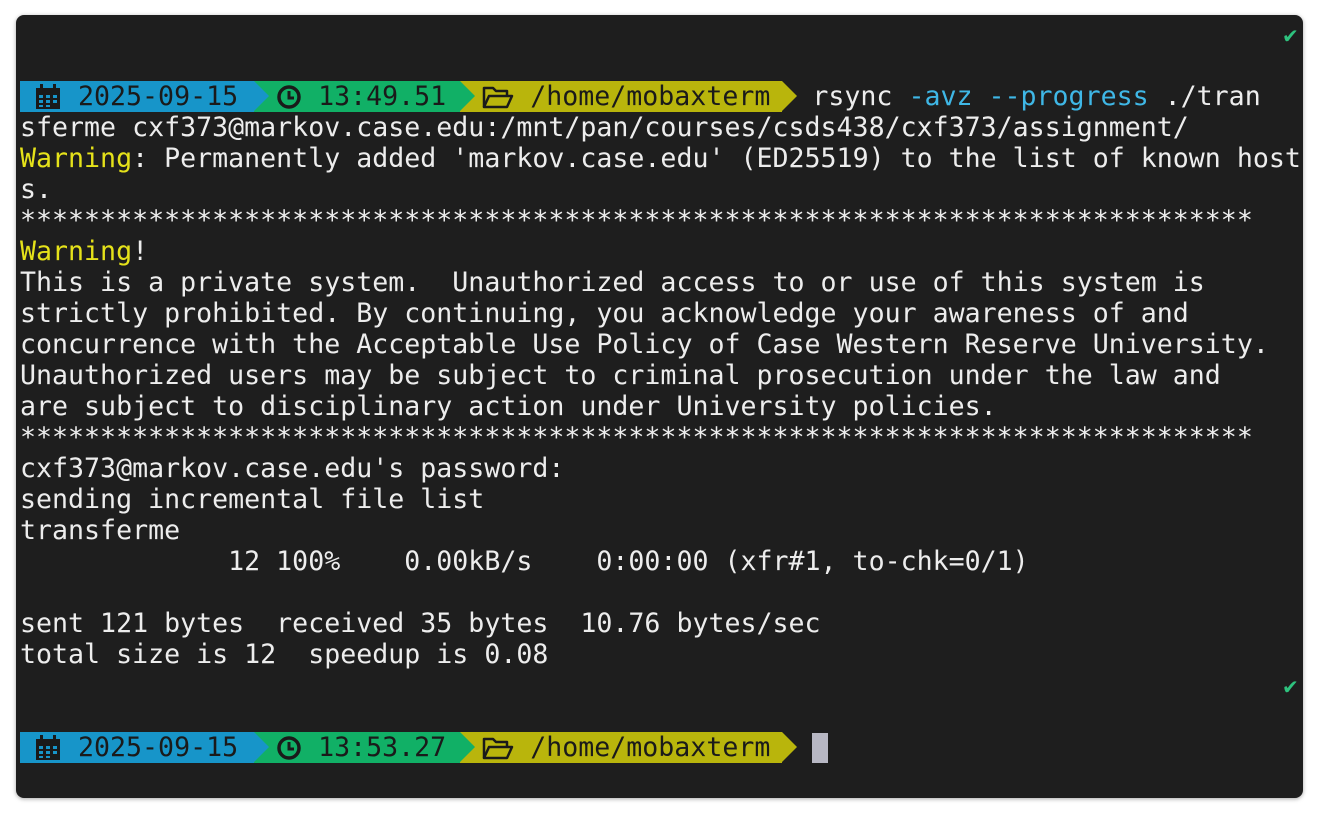  Describe the element at coordinates (292, 468) in the screenshot. I see `password-prompt: cxf373@markov.case.edu's password:` at that location.